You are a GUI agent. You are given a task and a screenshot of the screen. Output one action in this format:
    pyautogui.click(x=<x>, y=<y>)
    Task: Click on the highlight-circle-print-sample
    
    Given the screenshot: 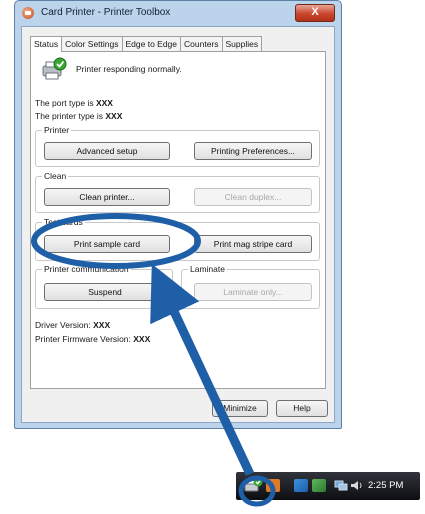 What is the action you would take?
    pyautogui.click(x=116, y=241)
    